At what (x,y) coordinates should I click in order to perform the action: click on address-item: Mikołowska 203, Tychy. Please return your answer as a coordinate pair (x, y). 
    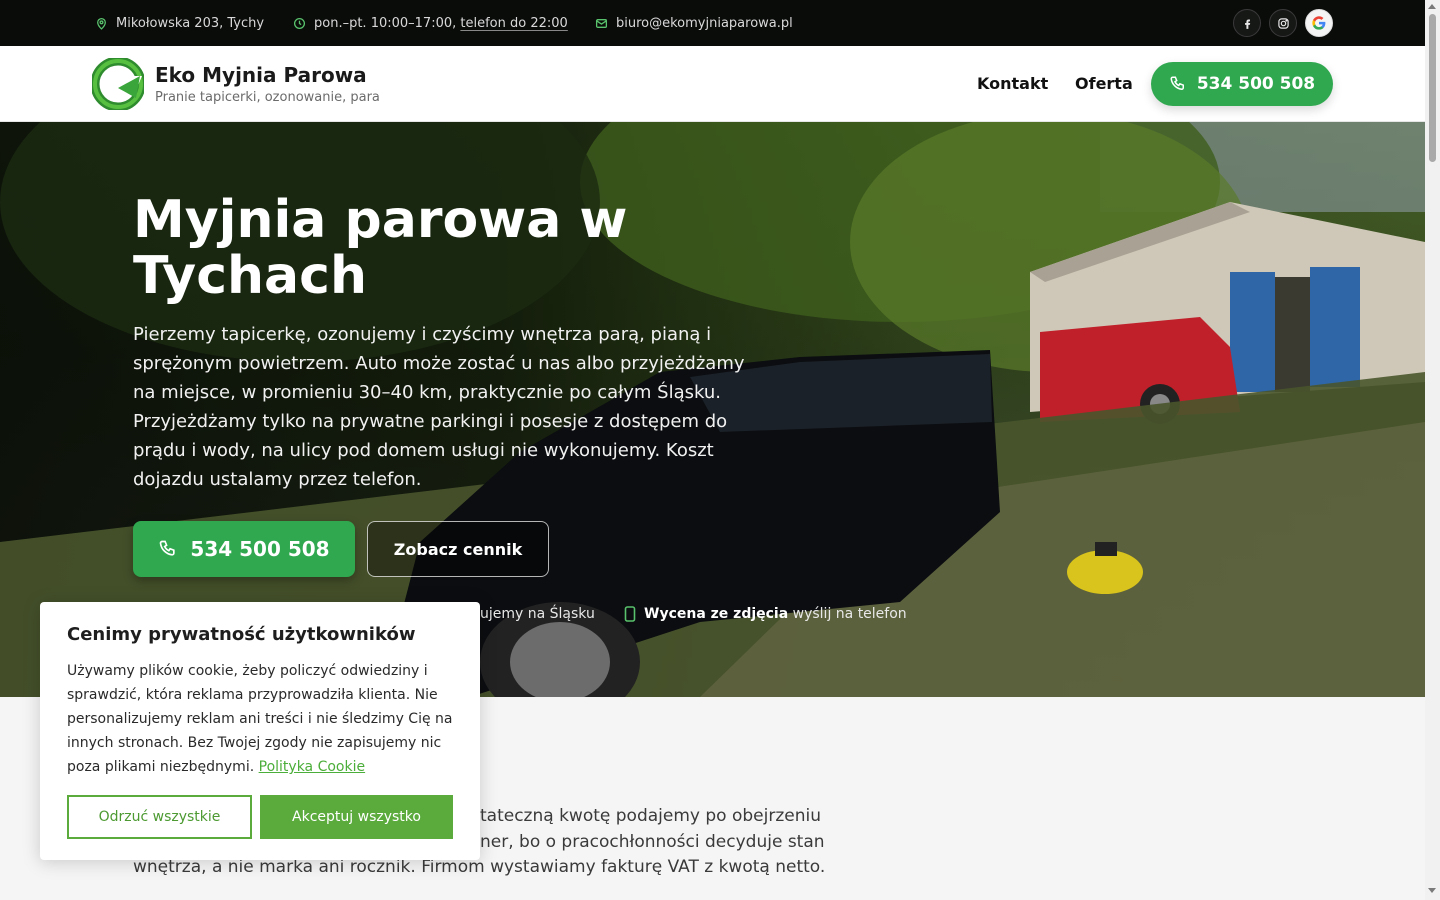
    Looking at the image, I should click on (179, 23).